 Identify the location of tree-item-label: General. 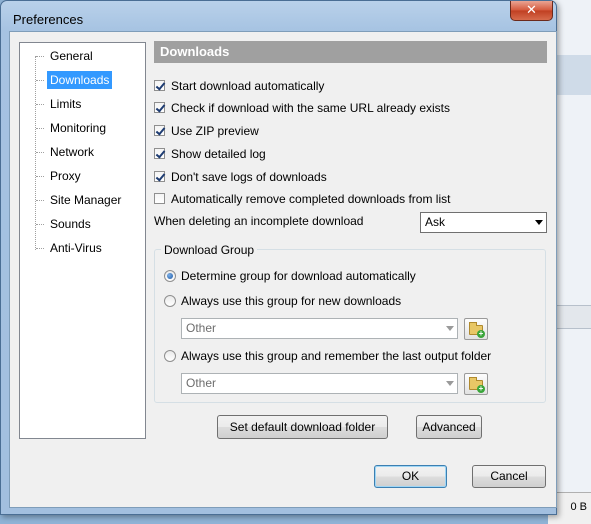
(71, 56).